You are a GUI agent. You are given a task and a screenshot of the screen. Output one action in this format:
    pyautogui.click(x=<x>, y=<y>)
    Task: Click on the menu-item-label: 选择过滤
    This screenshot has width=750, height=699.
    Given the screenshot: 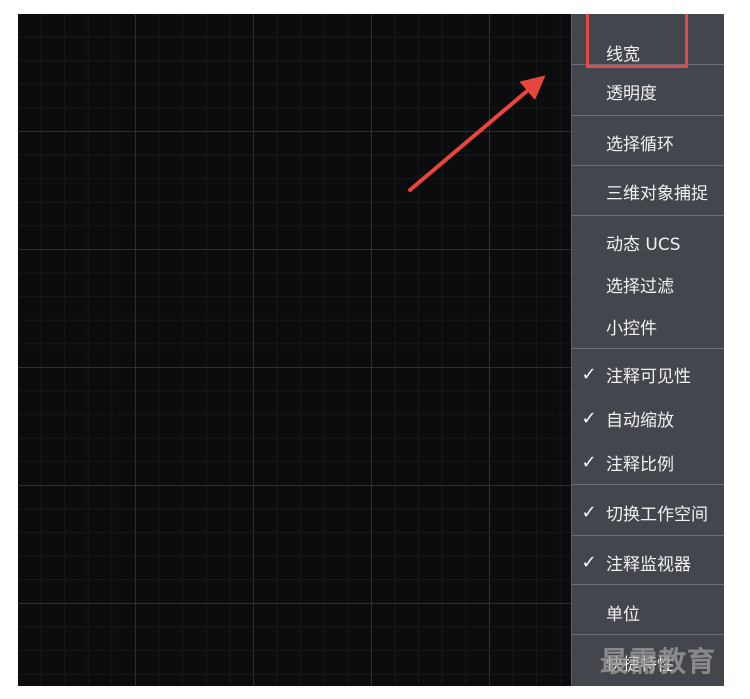 What is the action you would take?
    pyautogui.click(x=640, y=286)
    